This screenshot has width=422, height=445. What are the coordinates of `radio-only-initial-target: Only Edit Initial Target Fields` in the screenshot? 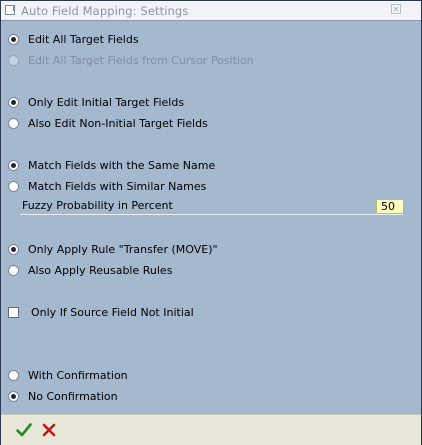 It's located at (96, 102).